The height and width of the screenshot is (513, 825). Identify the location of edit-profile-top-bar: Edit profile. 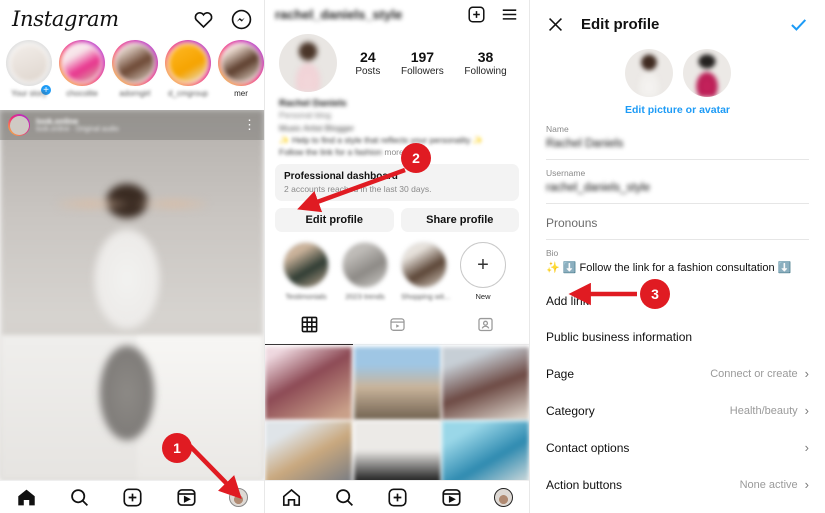
(677, 22).